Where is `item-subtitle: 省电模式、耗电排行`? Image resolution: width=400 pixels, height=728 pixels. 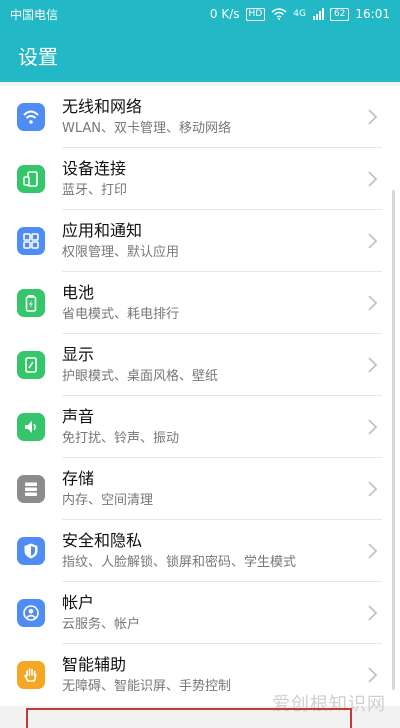 item-subtitle: 省电模式、耗电排行 is located at coordinates (121, 314).